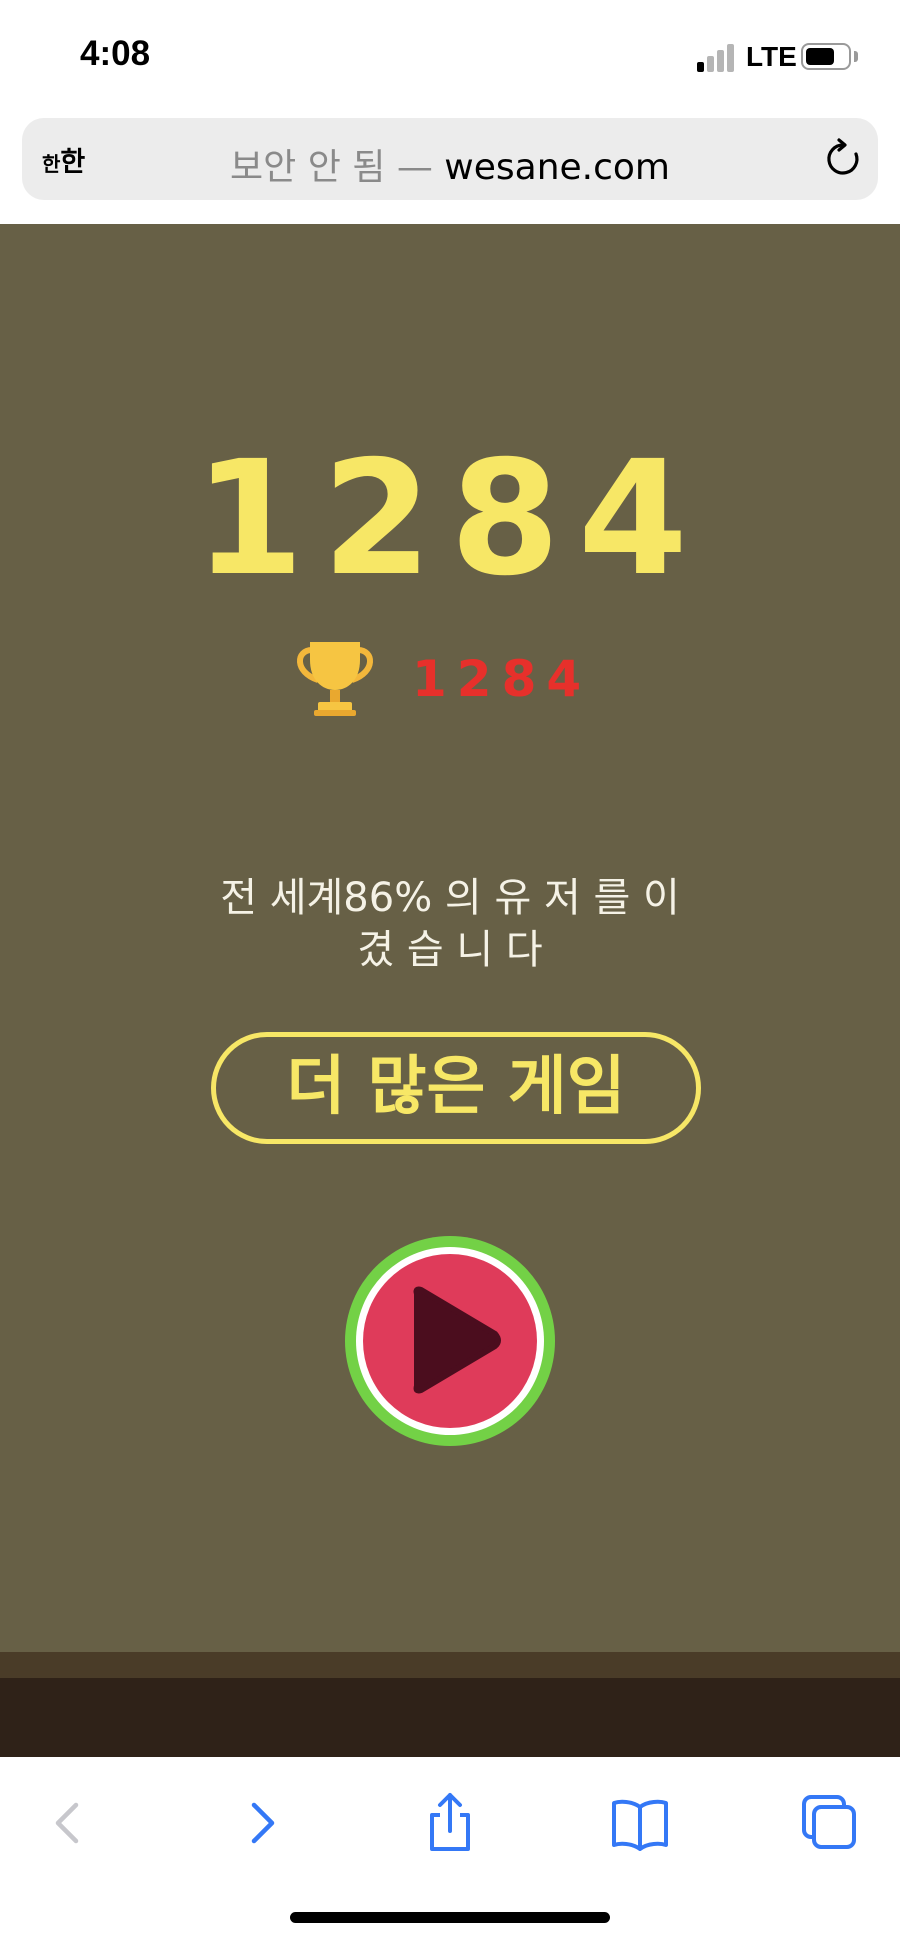 This screenshot has width=900, height=1948. What do you see at coordinates (262, 1823) in the screenshot?
I see `forward-icon` at bounding box center [262, 1823].